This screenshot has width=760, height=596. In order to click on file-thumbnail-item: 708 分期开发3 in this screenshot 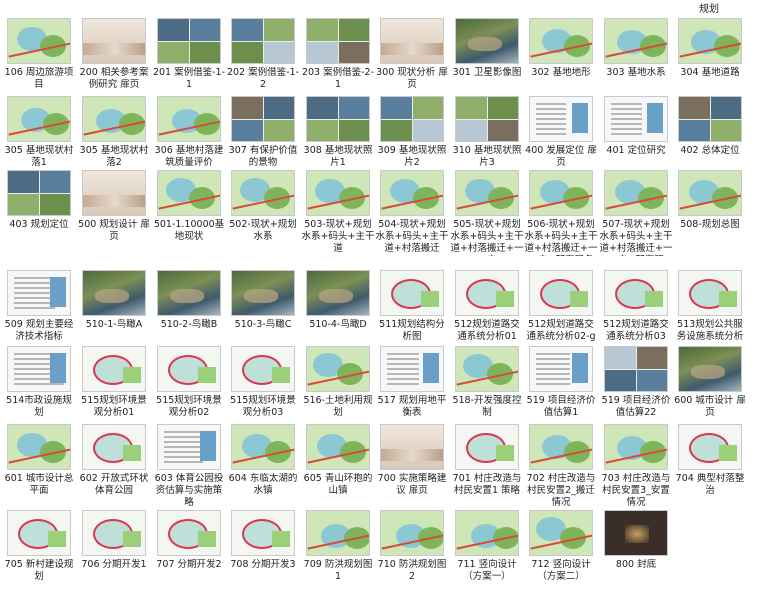, I will do `click(263, 553)`.